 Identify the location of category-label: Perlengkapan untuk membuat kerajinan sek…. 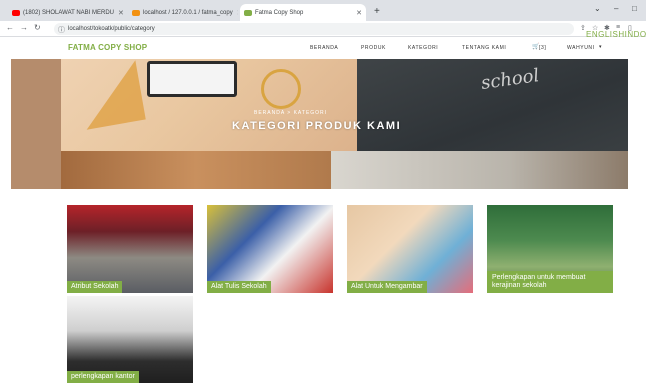
(550, 282).